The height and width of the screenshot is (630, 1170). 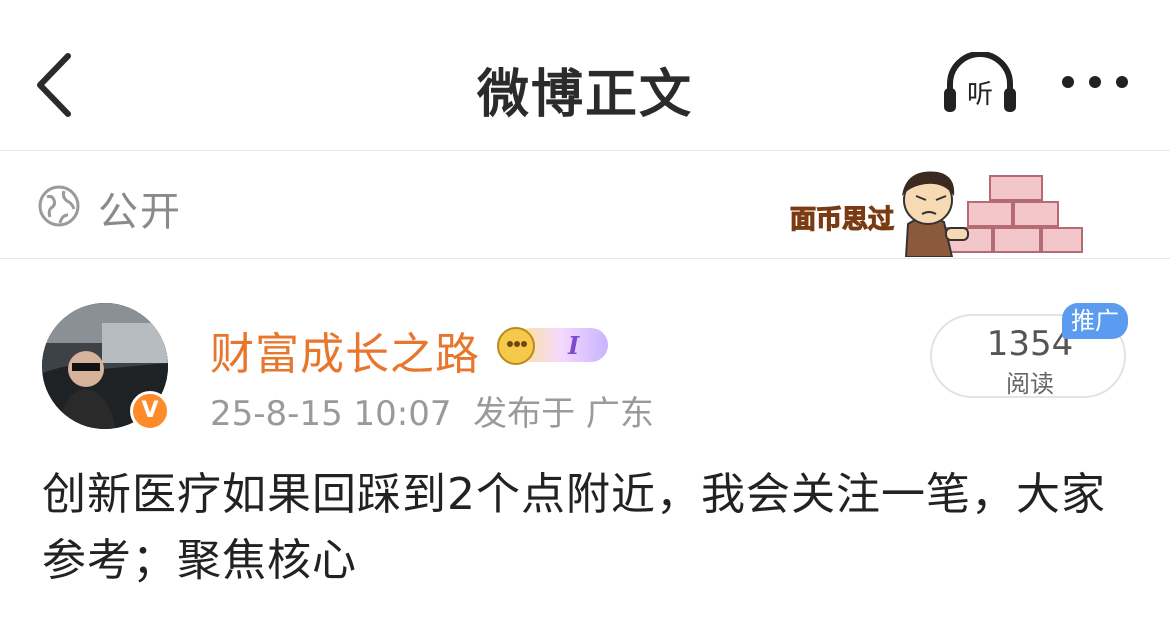 What do you see at coordinates (563, 414) in the screenshot?
I see `post-source: 发布于 广东` at bounding box center [563, 414].